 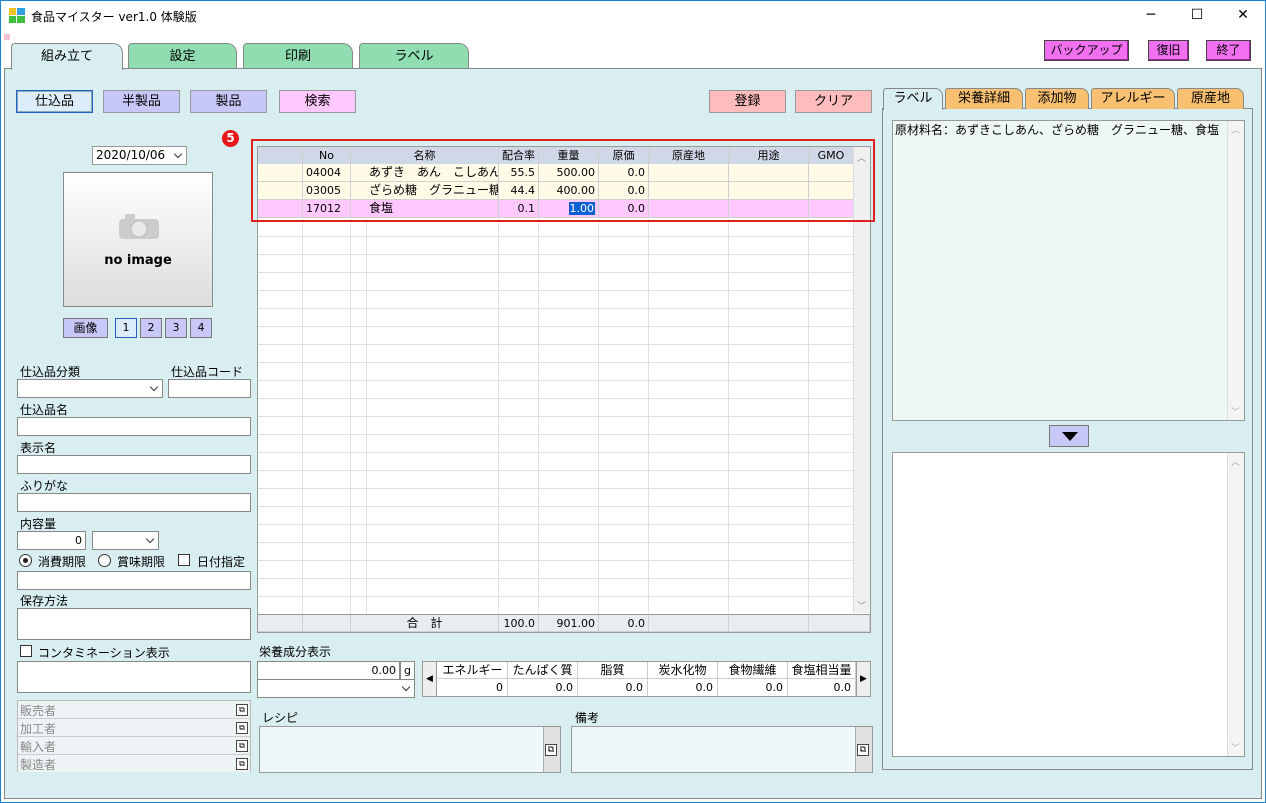 I want to click on restore-button: 復旧, so click(x=1168, y=50).